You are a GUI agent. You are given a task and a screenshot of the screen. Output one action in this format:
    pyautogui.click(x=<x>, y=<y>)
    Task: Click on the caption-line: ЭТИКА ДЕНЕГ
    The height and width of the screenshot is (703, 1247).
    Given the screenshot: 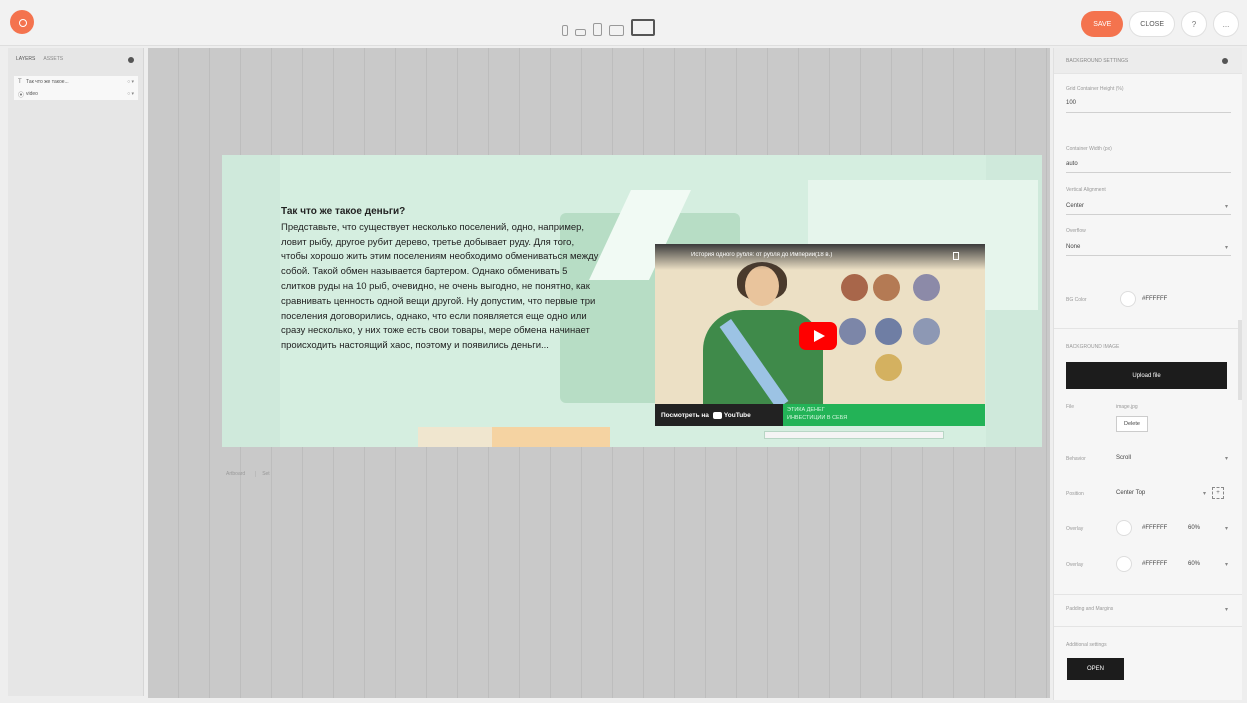 What is the action you would take?
    pyautogui.click(x=806, y=410)
    